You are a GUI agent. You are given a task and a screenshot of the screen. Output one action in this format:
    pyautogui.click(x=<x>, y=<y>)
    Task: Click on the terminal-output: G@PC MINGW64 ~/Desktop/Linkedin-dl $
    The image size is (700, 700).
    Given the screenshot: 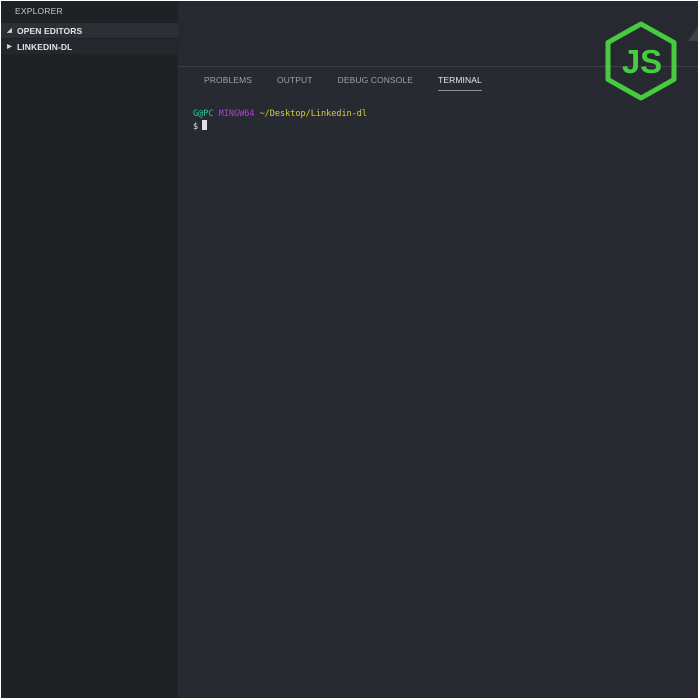 What is the action you would take?
    pyautogui.click(x=280, y=120)
    